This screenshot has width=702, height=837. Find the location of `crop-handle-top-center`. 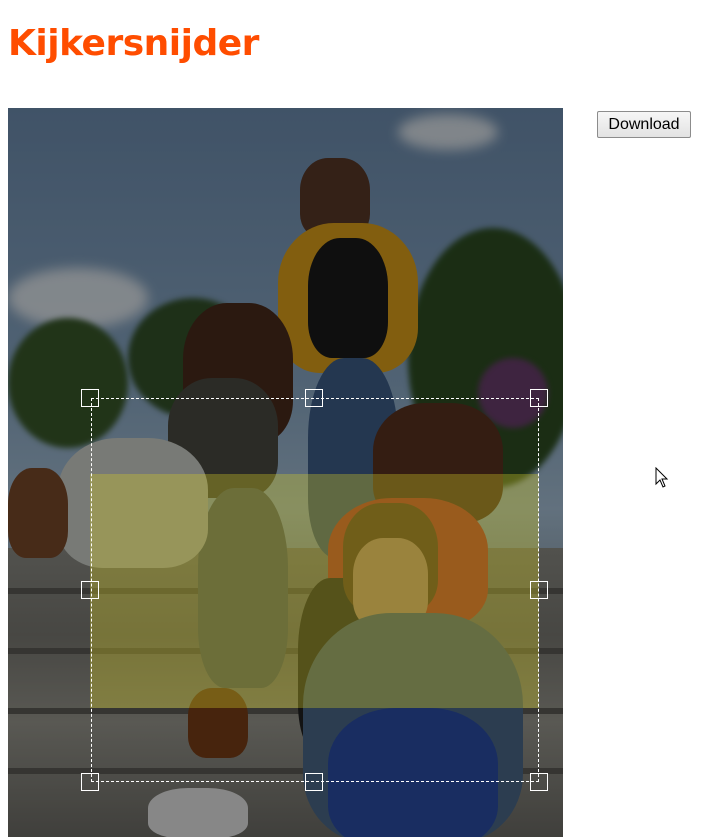

crop-handle-top-center is located at coordinates (314, 398).